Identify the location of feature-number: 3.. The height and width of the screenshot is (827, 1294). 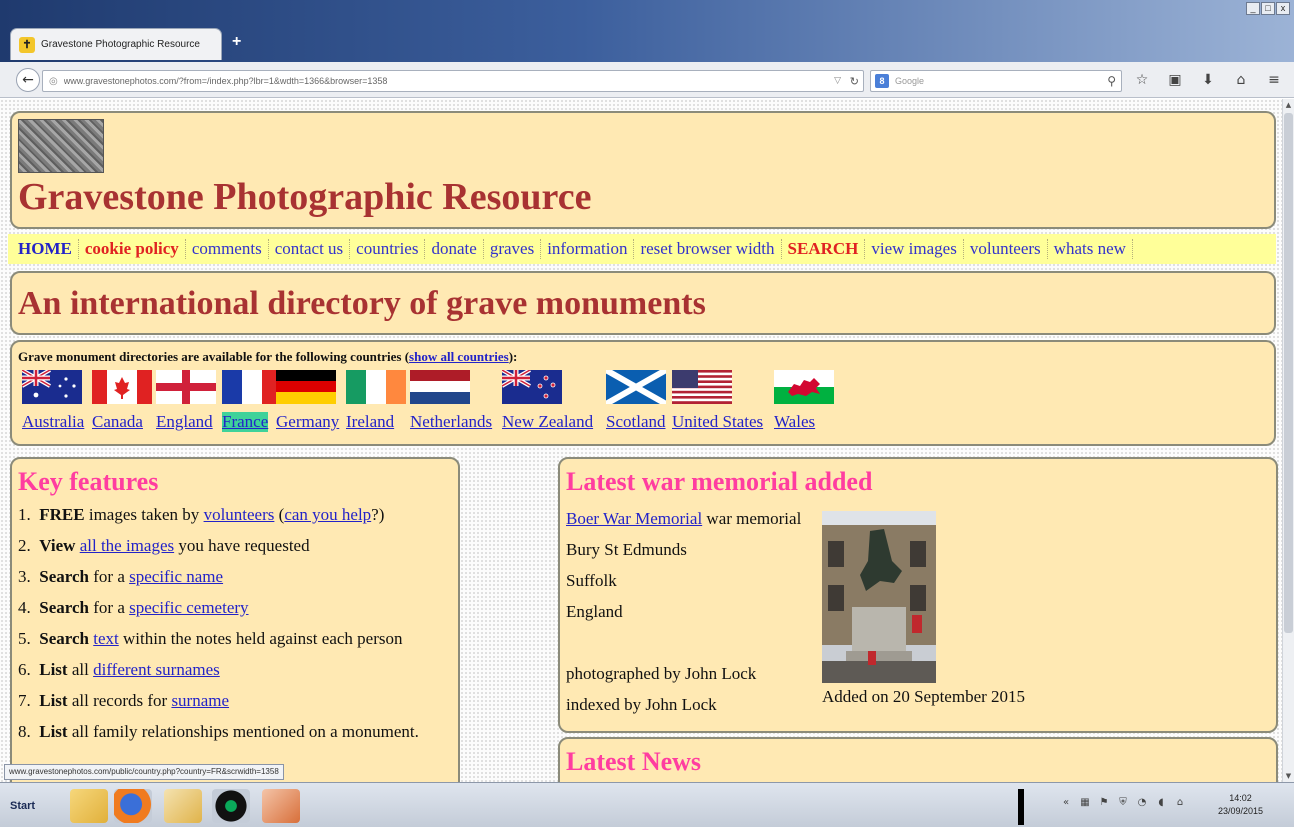
(24, 576).